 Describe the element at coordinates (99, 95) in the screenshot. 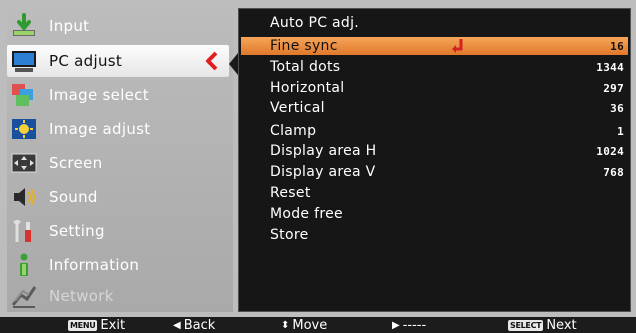

I see `menu-item-label: Image select` at that location.